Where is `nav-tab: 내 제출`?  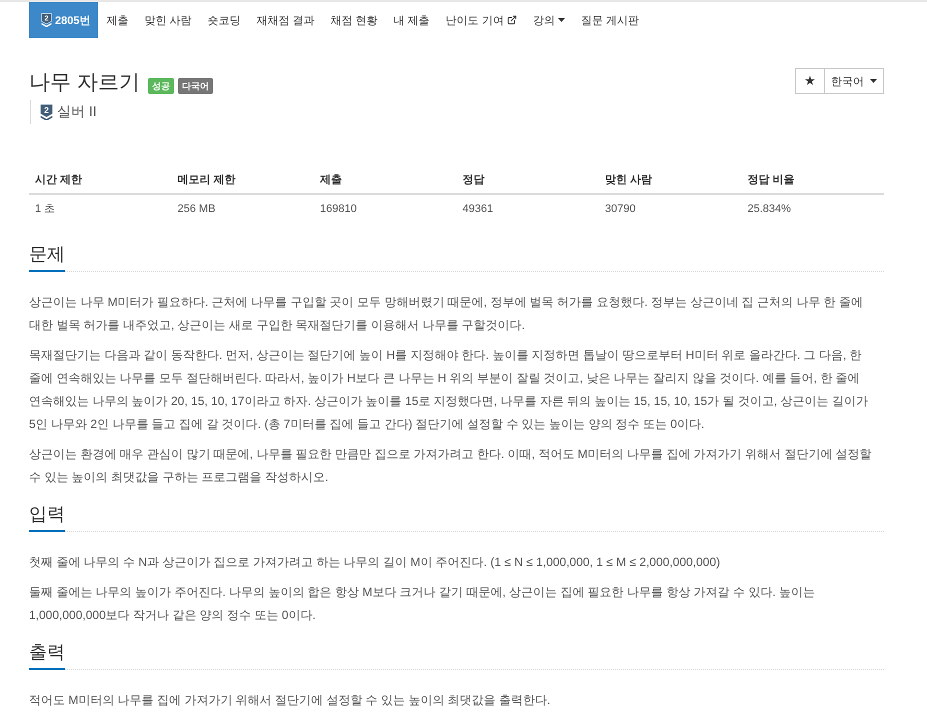 nav-tab: 내 제출 is located at coordinates (412, 20).